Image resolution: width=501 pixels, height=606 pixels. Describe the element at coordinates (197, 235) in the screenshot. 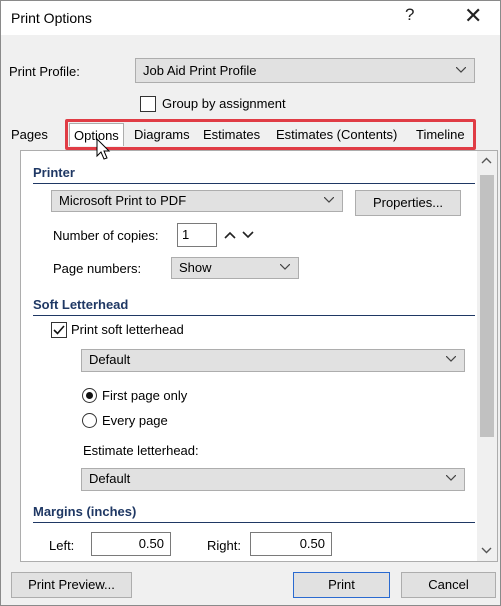

I see `copies-input: 1` at that location.